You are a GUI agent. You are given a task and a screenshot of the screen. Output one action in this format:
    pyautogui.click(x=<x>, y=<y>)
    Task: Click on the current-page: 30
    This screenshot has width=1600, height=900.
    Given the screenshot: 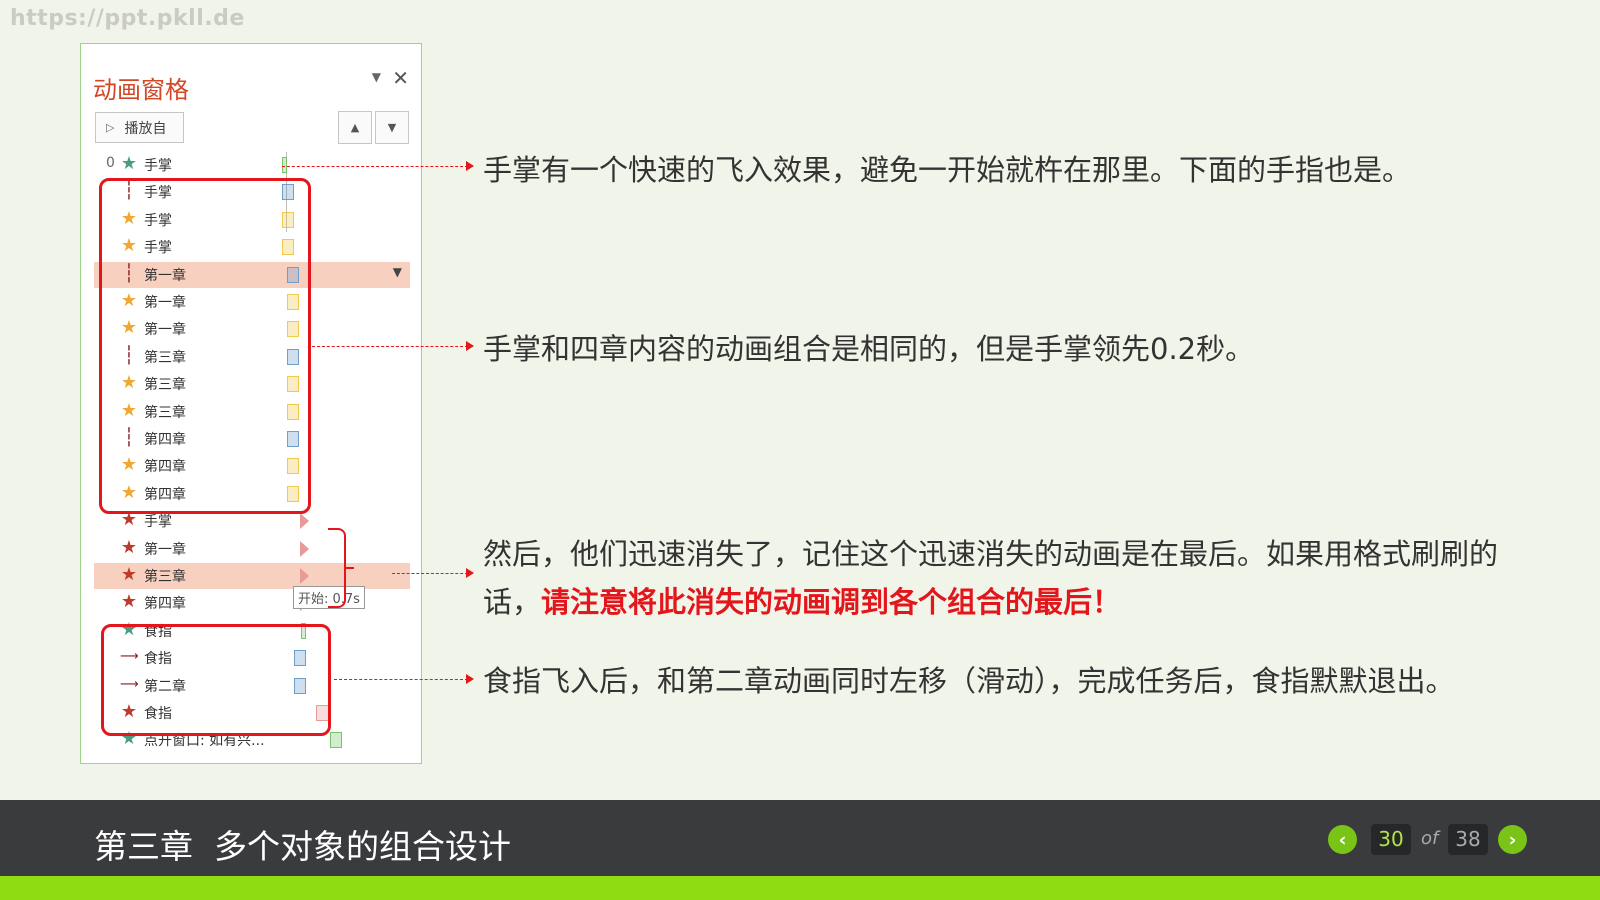 What is the action you would take?
    pyautogui.click(x=1391, y=839)
    